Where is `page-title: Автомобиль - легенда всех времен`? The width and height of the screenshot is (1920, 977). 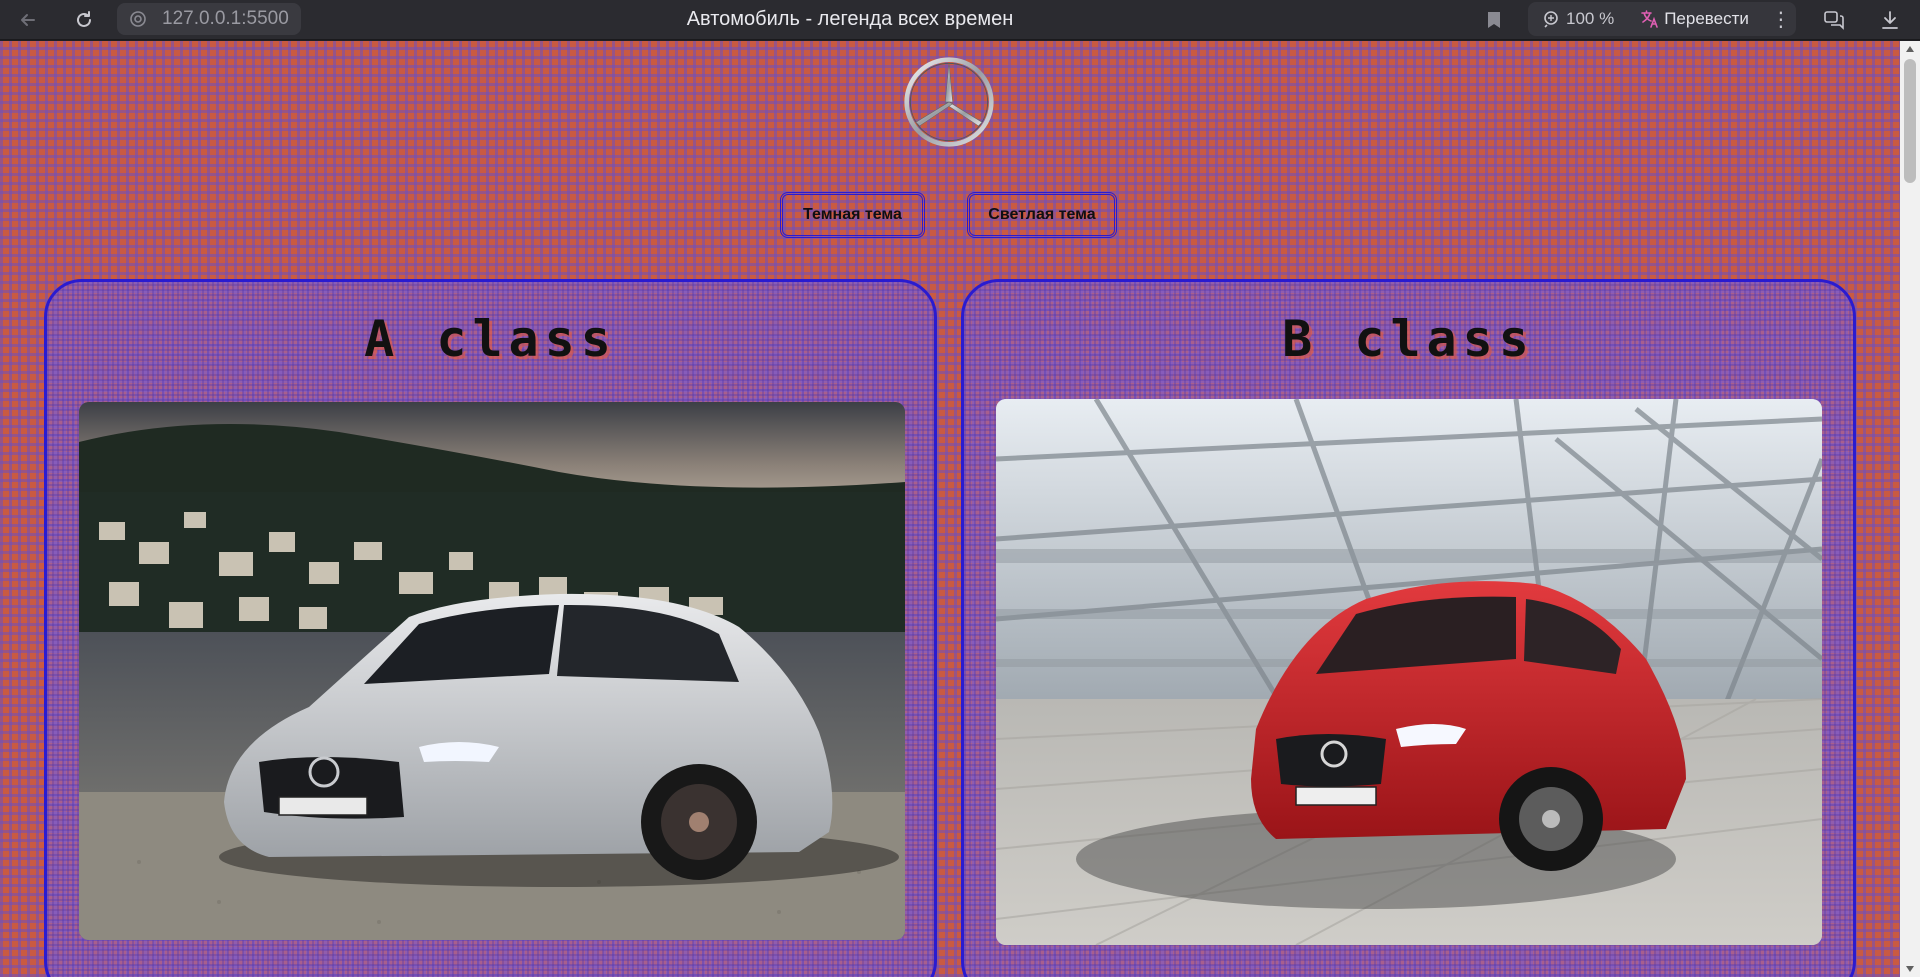
page-title: Автомобиль - легенда всех времен is located at coordinates (850, 19).